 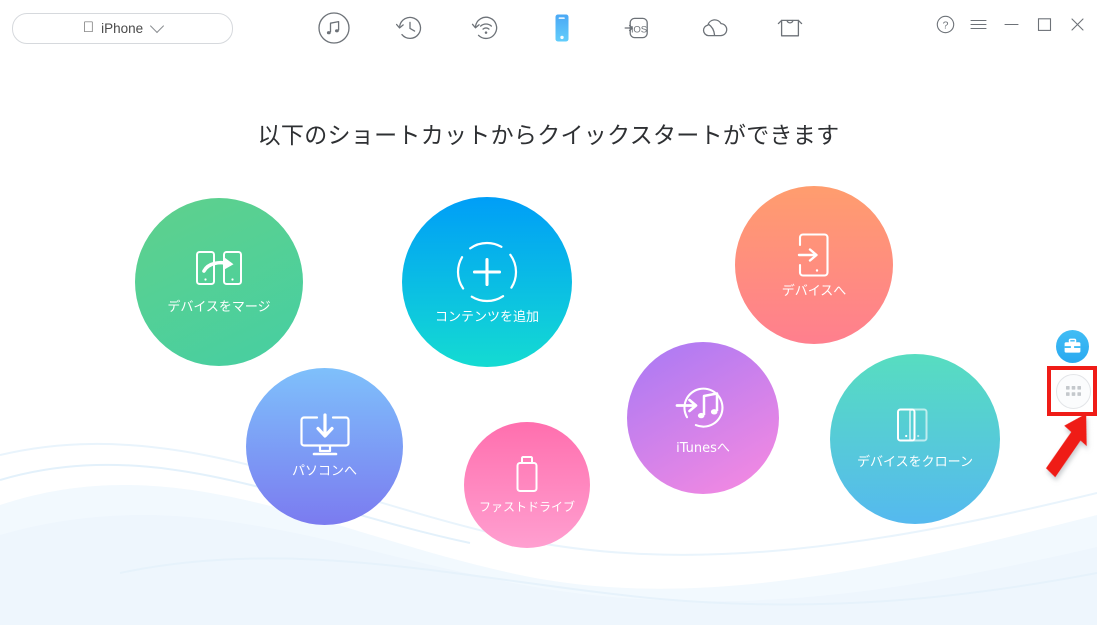 I want to click on shortcut-merge-device: デバイスをマージ, so click(x=219, y=282).